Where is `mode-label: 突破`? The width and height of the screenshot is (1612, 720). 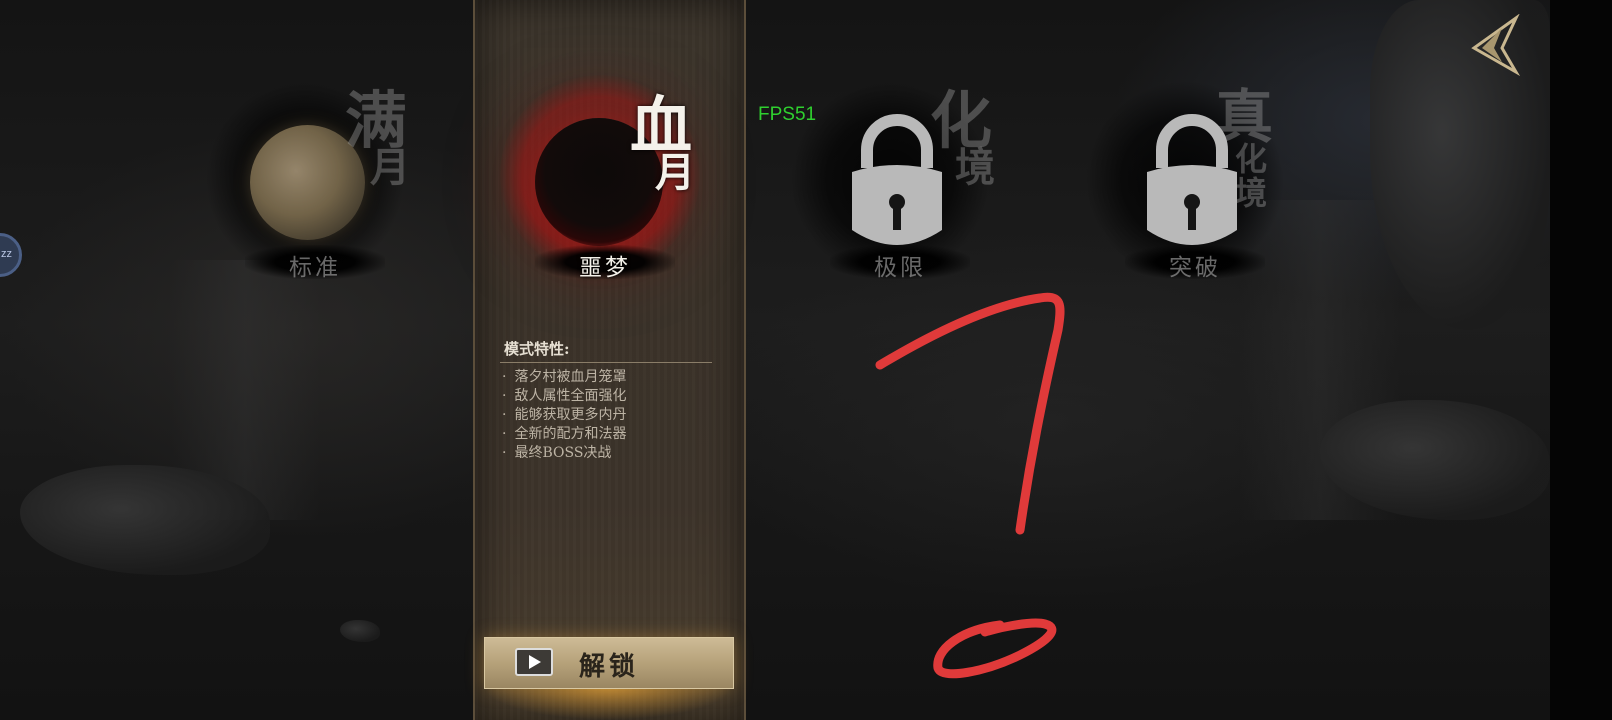
mode-label: 突破 is located at coordinates (1195, 268).